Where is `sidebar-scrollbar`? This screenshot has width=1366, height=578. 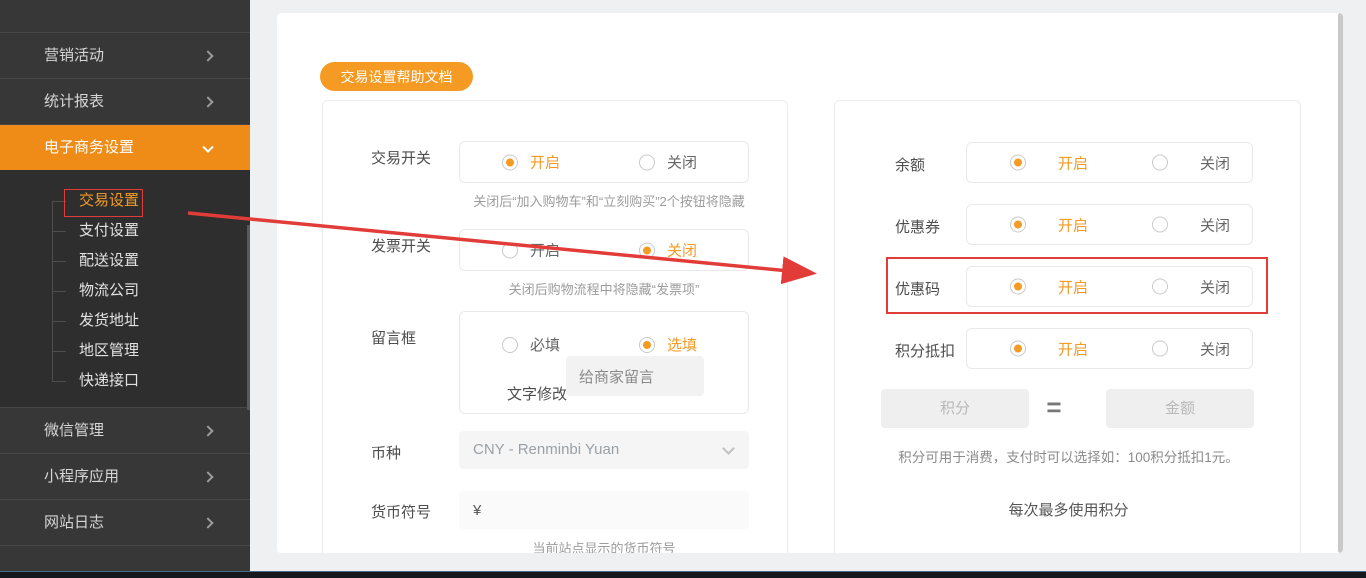
sidebar-scrollbar is located at coordinates (248, 317).